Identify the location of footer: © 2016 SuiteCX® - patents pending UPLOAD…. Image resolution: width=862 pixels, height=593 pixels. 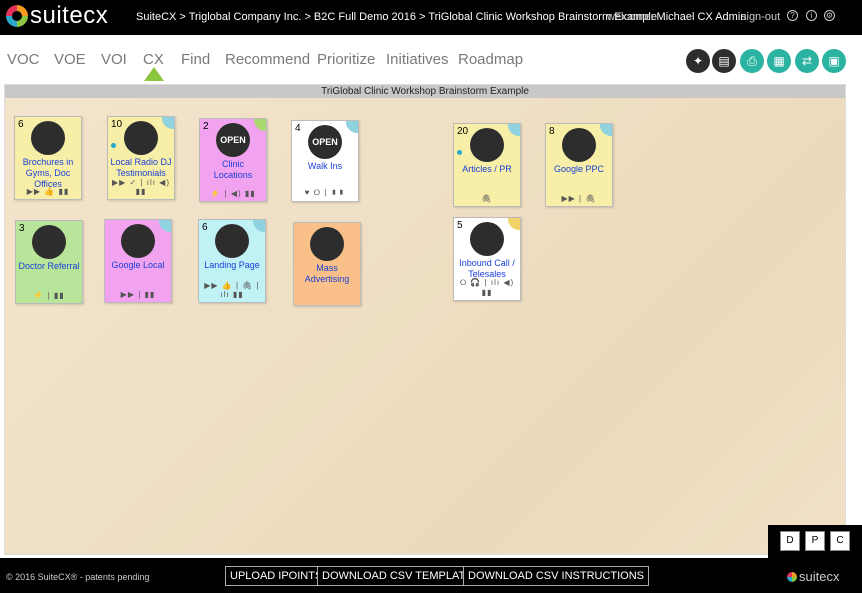
(431, 575).